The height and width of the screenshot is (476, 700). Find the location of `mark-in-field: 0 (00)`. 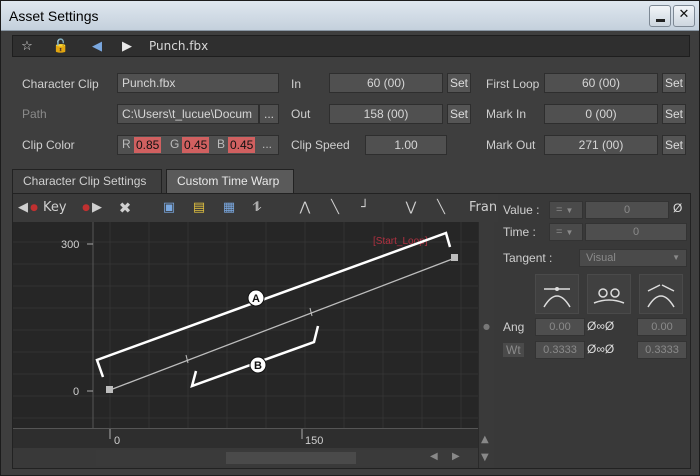

mark-in-field: 0 (00) is located at coordinates (601, 114).